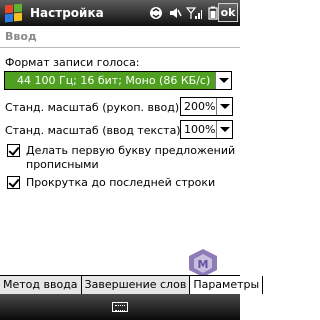 The height and width of the screenshot is (320, 320). I want to click on scroll-checkbox-row: Прокрутка до последней строки, so click(111, 183).